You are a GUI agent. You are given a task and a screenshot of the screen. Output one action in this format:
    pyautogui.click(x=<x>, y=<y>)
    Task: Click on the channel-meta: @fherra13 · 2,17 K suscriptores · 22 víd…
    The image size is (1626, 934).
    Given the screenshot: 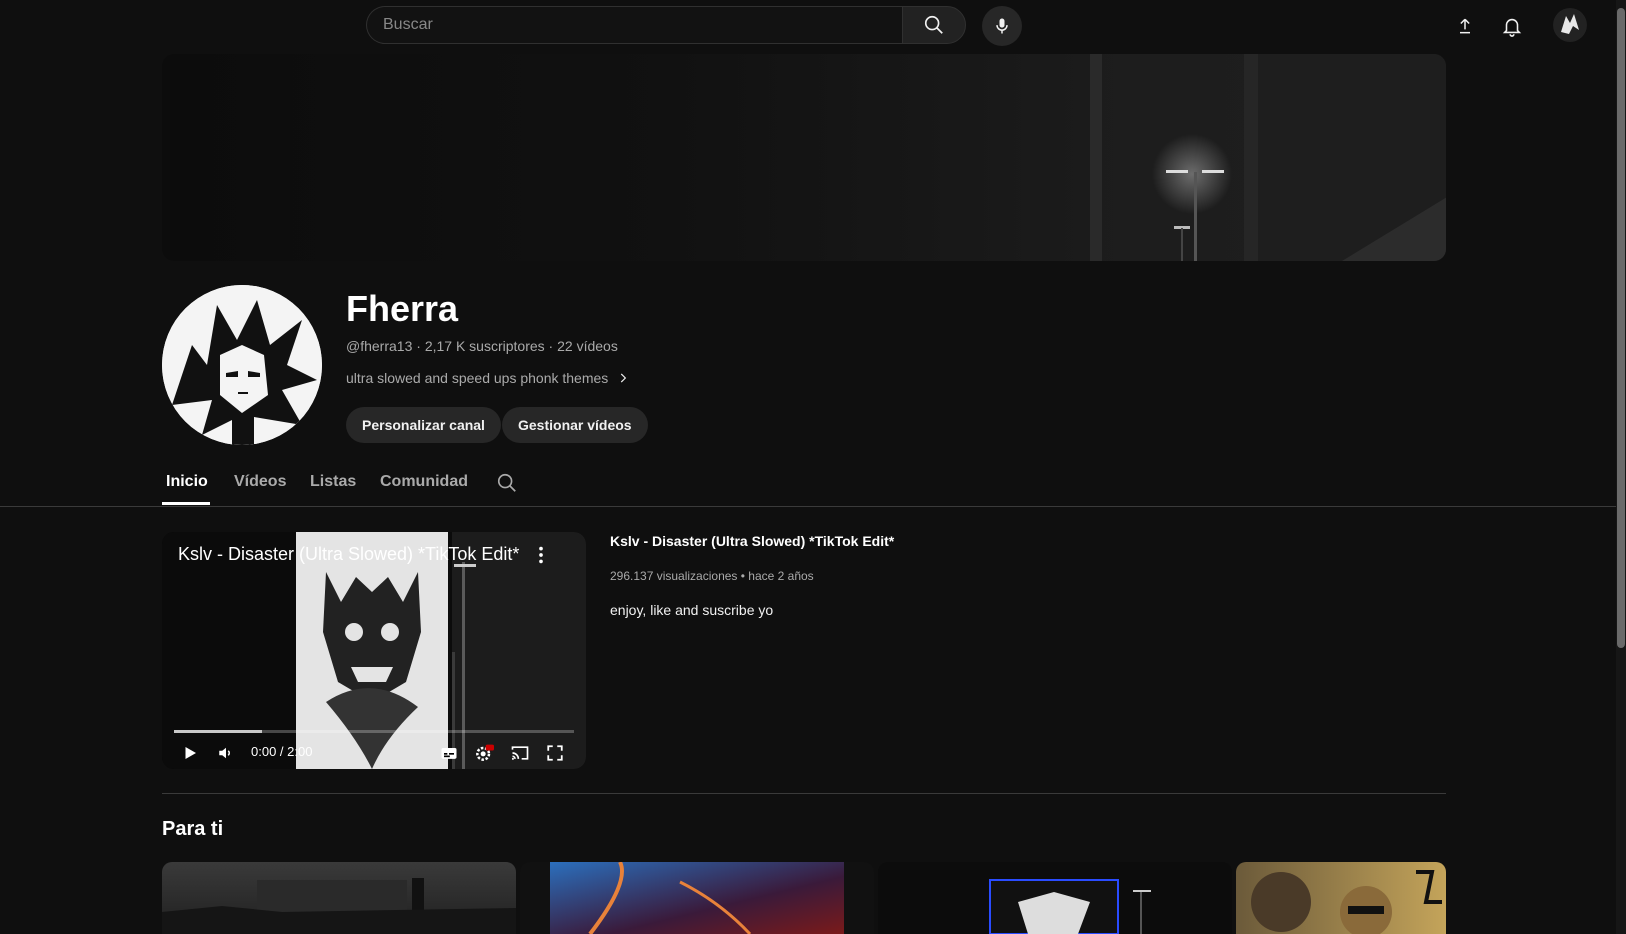 What is the action you would take?
    pyautogui.click(x=482, y=346)
    